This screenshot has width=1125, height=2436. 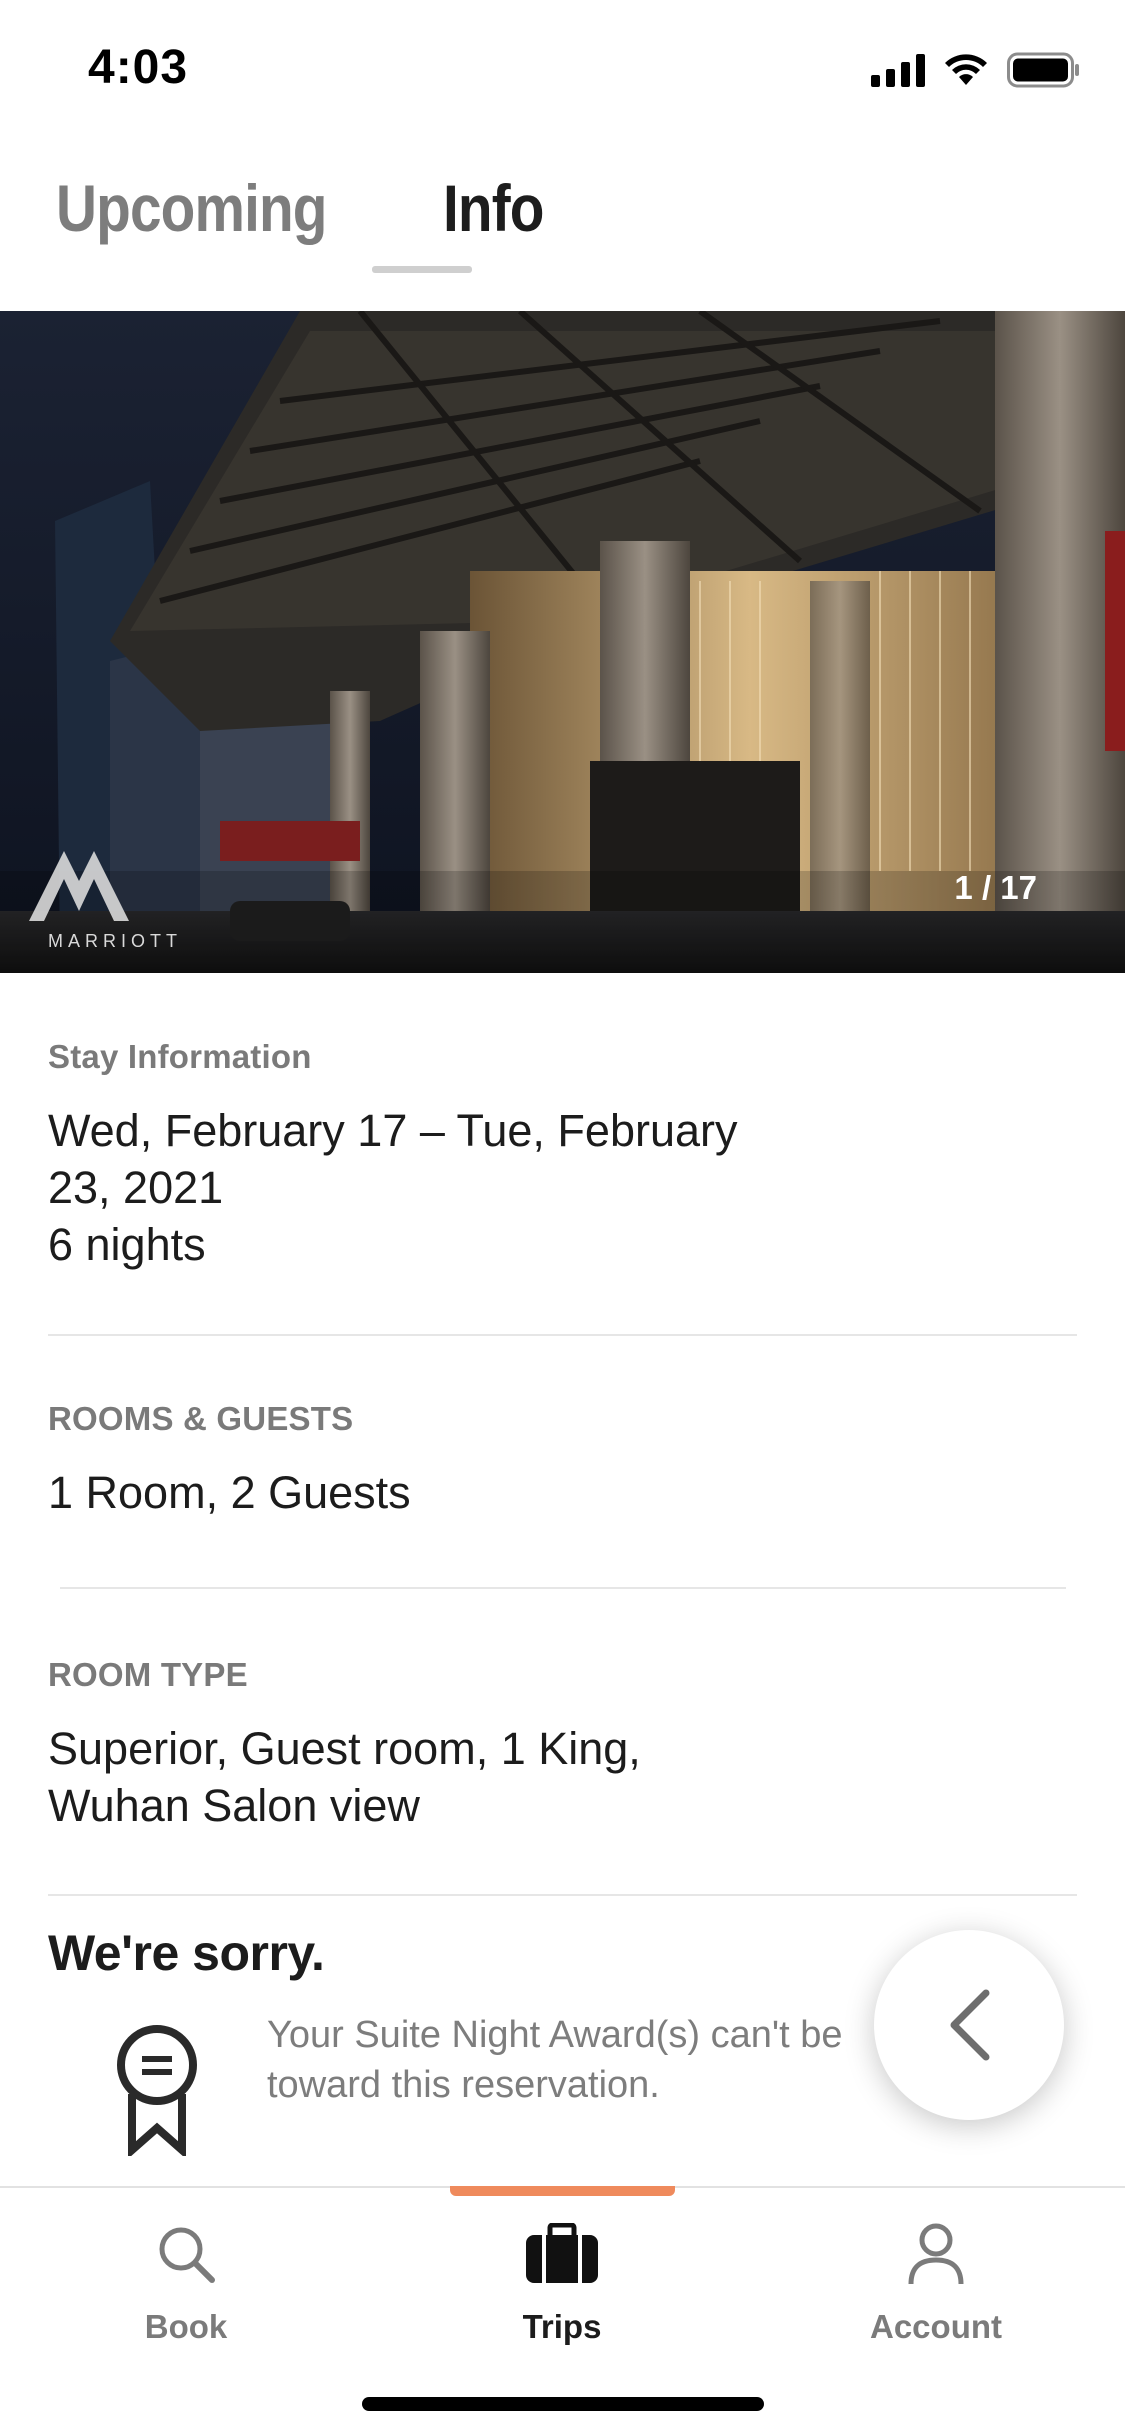 I want to click on stay-dates-line2: 23, 2021, so click(x=136, y=1187).